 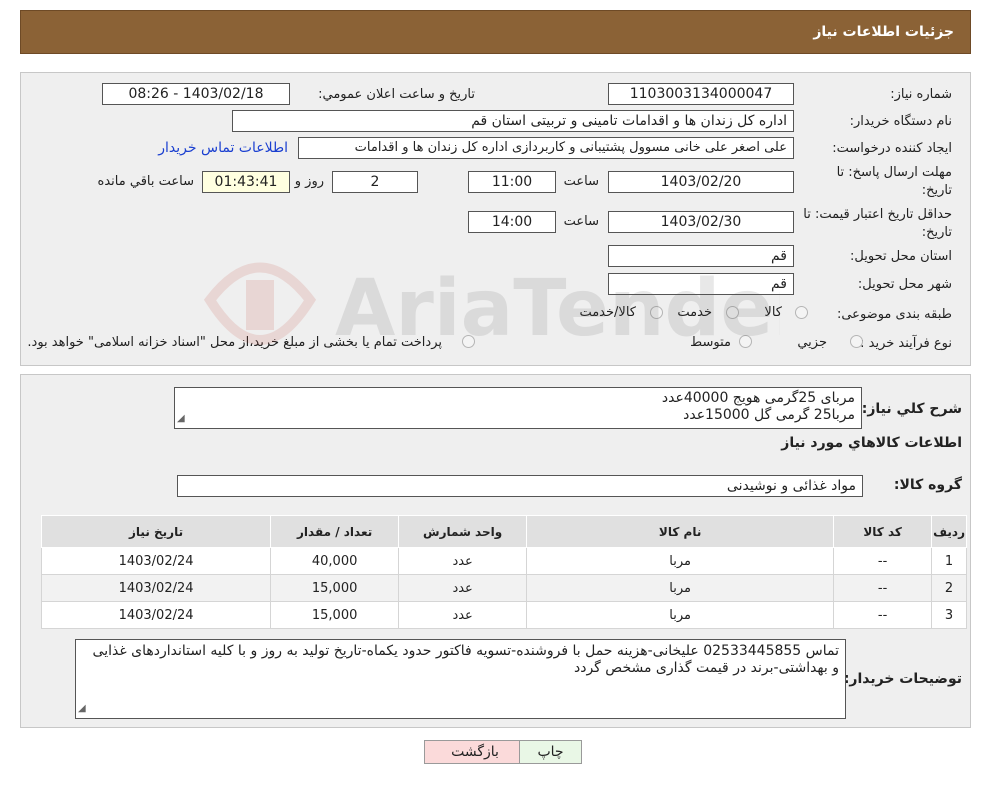 What do you see at coordinates (309, 181) in the screenshot?
I see `days-label: روز و` at bounding box center [309, 181].